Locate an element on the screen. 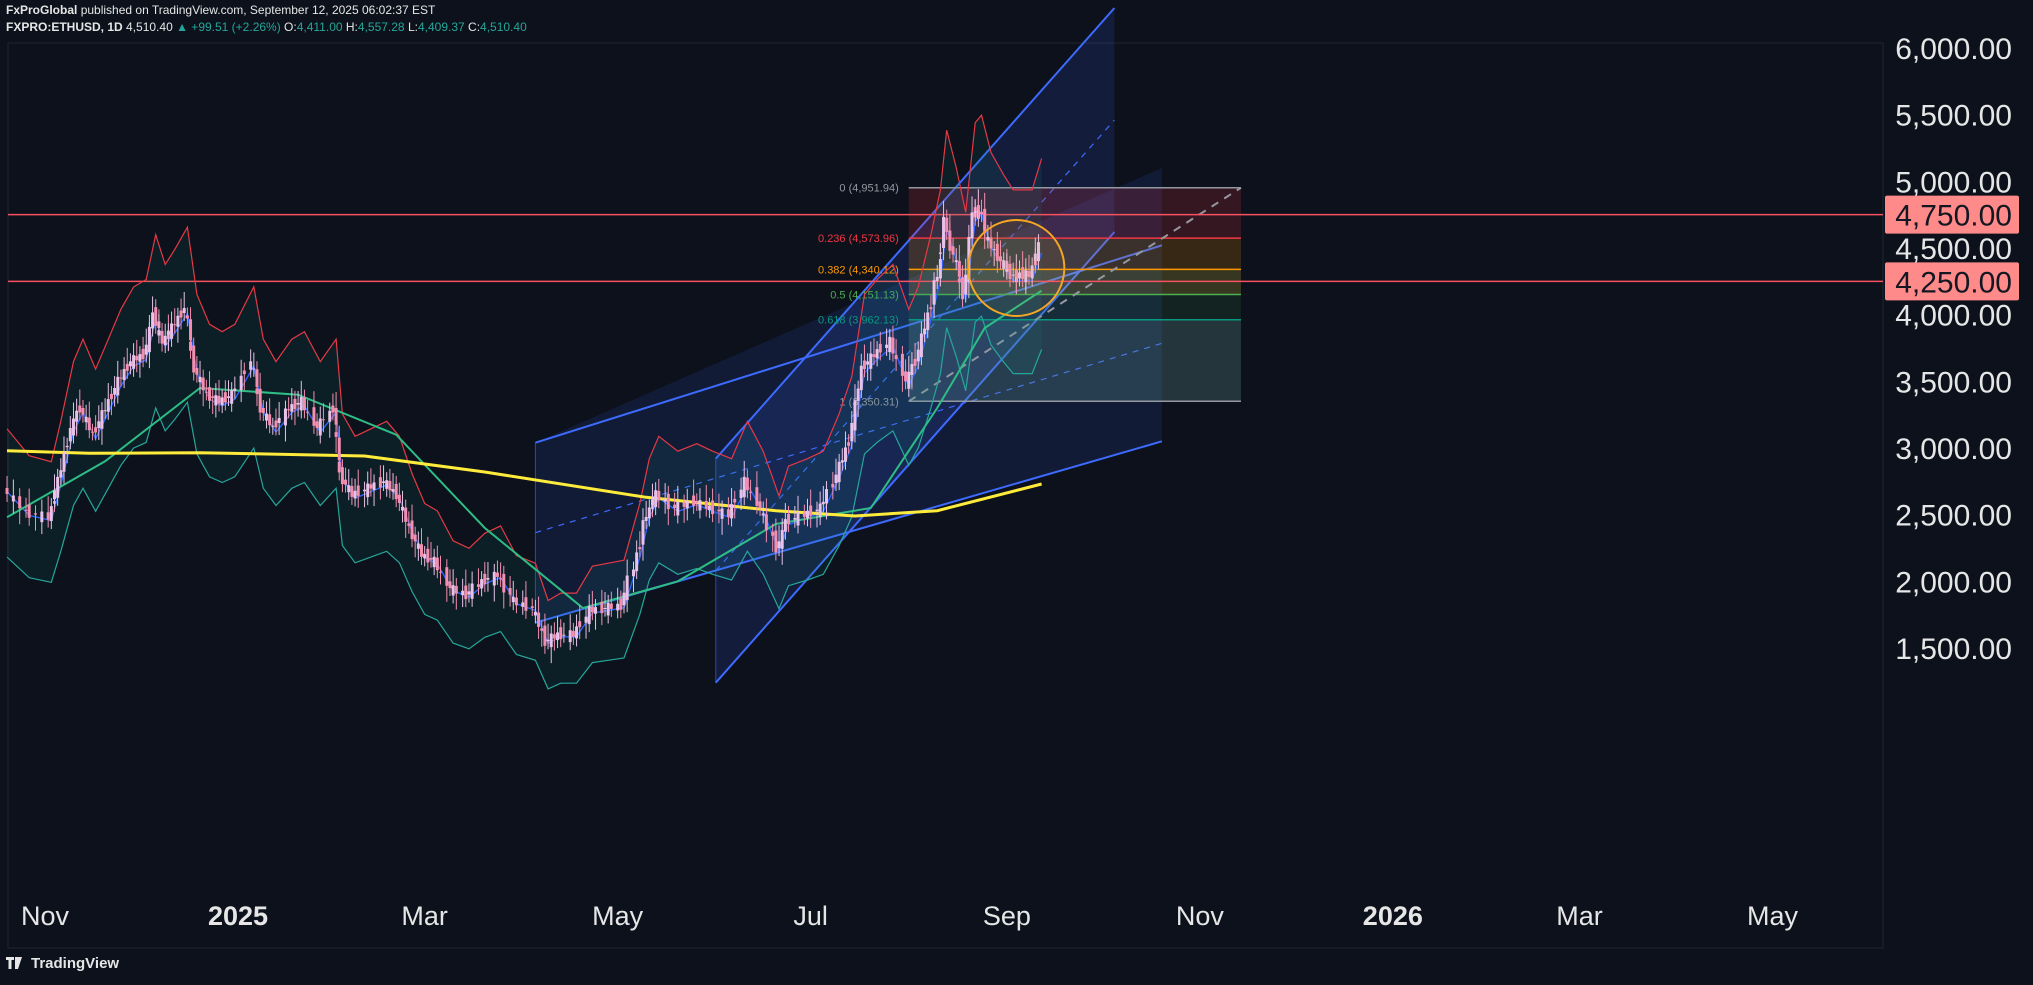  fib-level-label: 0 (4,951.94) is located at coordinates (868, 189).